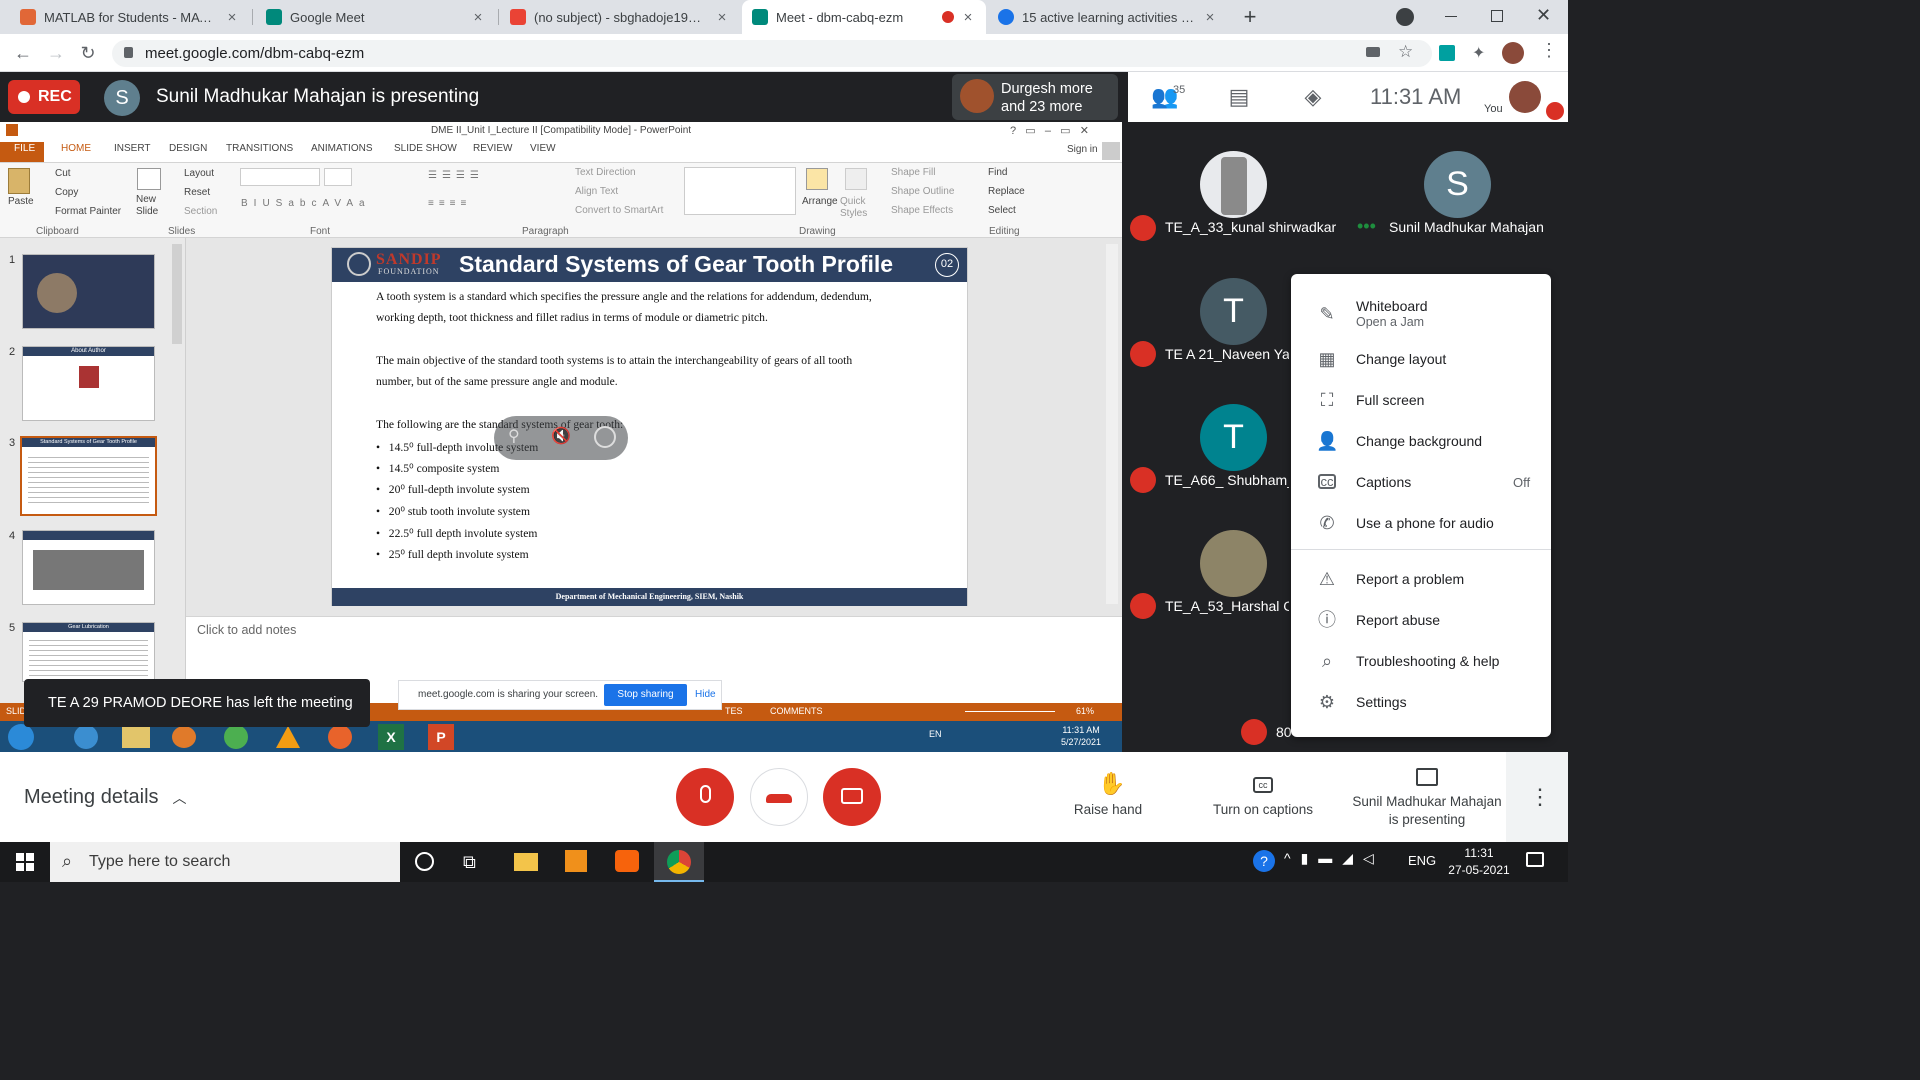  I want to click on zoom-slider, so click(1010, 711).